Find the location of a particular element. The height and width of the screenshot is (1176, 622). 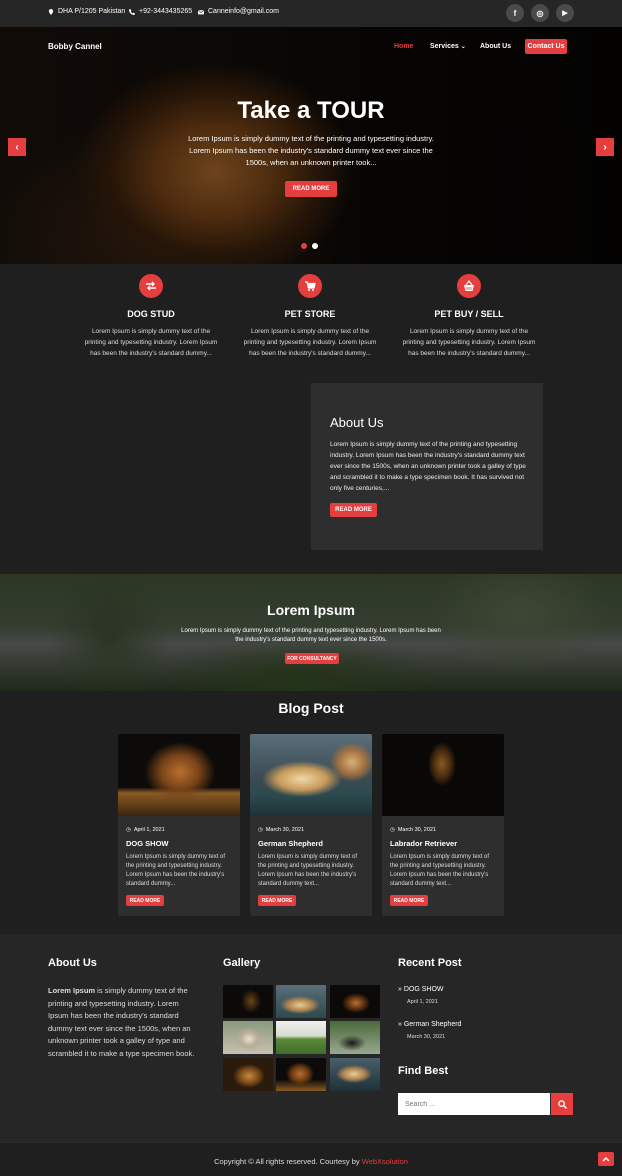

shopping-cart-icon is located at coordinates (310, 286).